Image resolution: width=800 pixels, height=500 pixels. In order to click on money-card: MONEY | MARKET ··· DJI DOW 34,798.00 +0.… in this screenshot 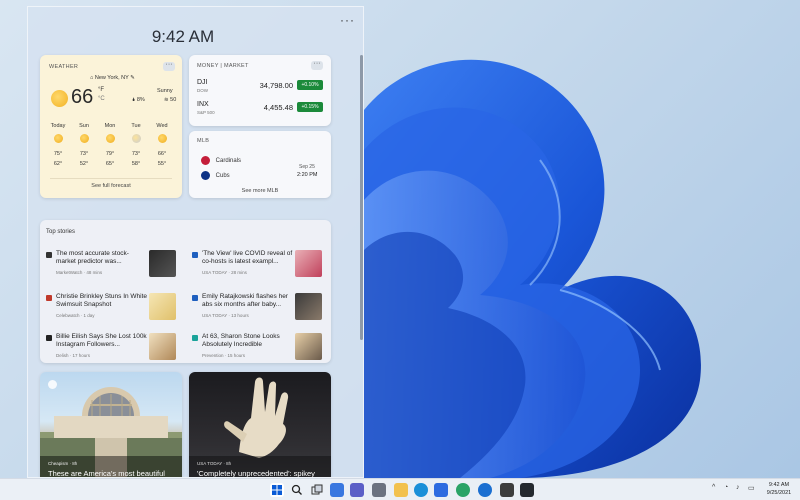, I will do `click(260, 90)`.